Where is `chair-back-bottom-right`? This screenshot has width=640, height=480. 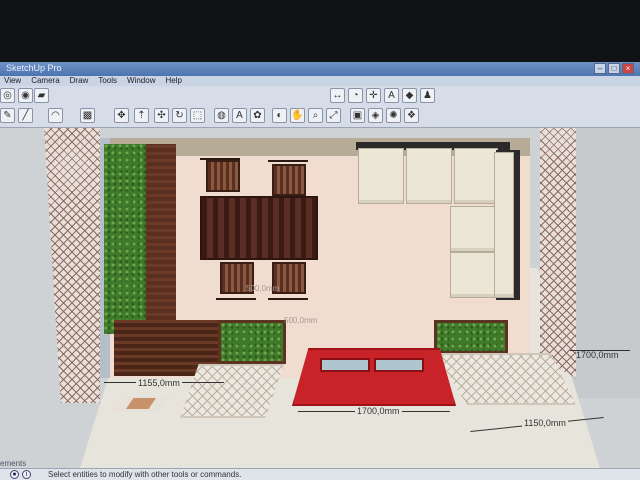 chair-back-bottom-right is located at coordinates (288, 296).